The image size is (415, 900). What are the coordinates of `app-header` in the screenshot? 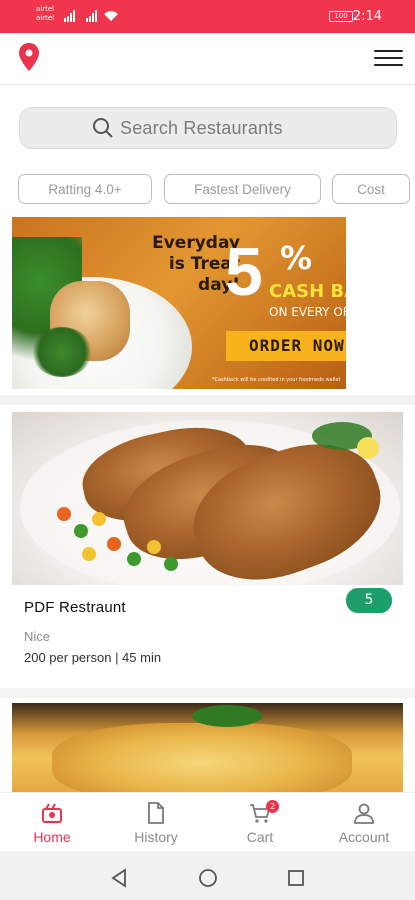 It's located at (207, 59).